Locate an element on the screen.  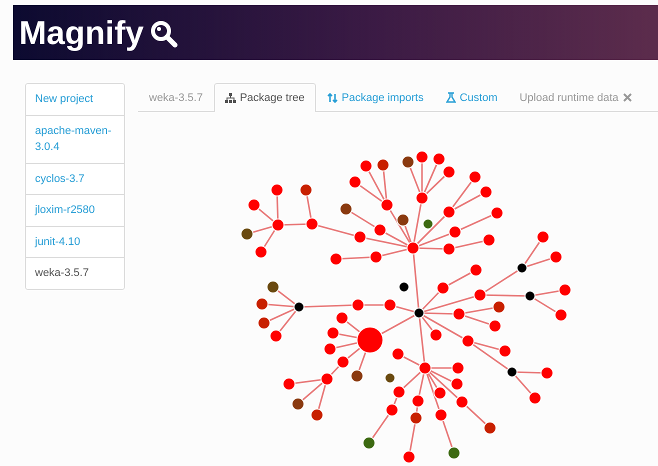
project-link: weka-3.5.7 is located at coordinates (75, 273).